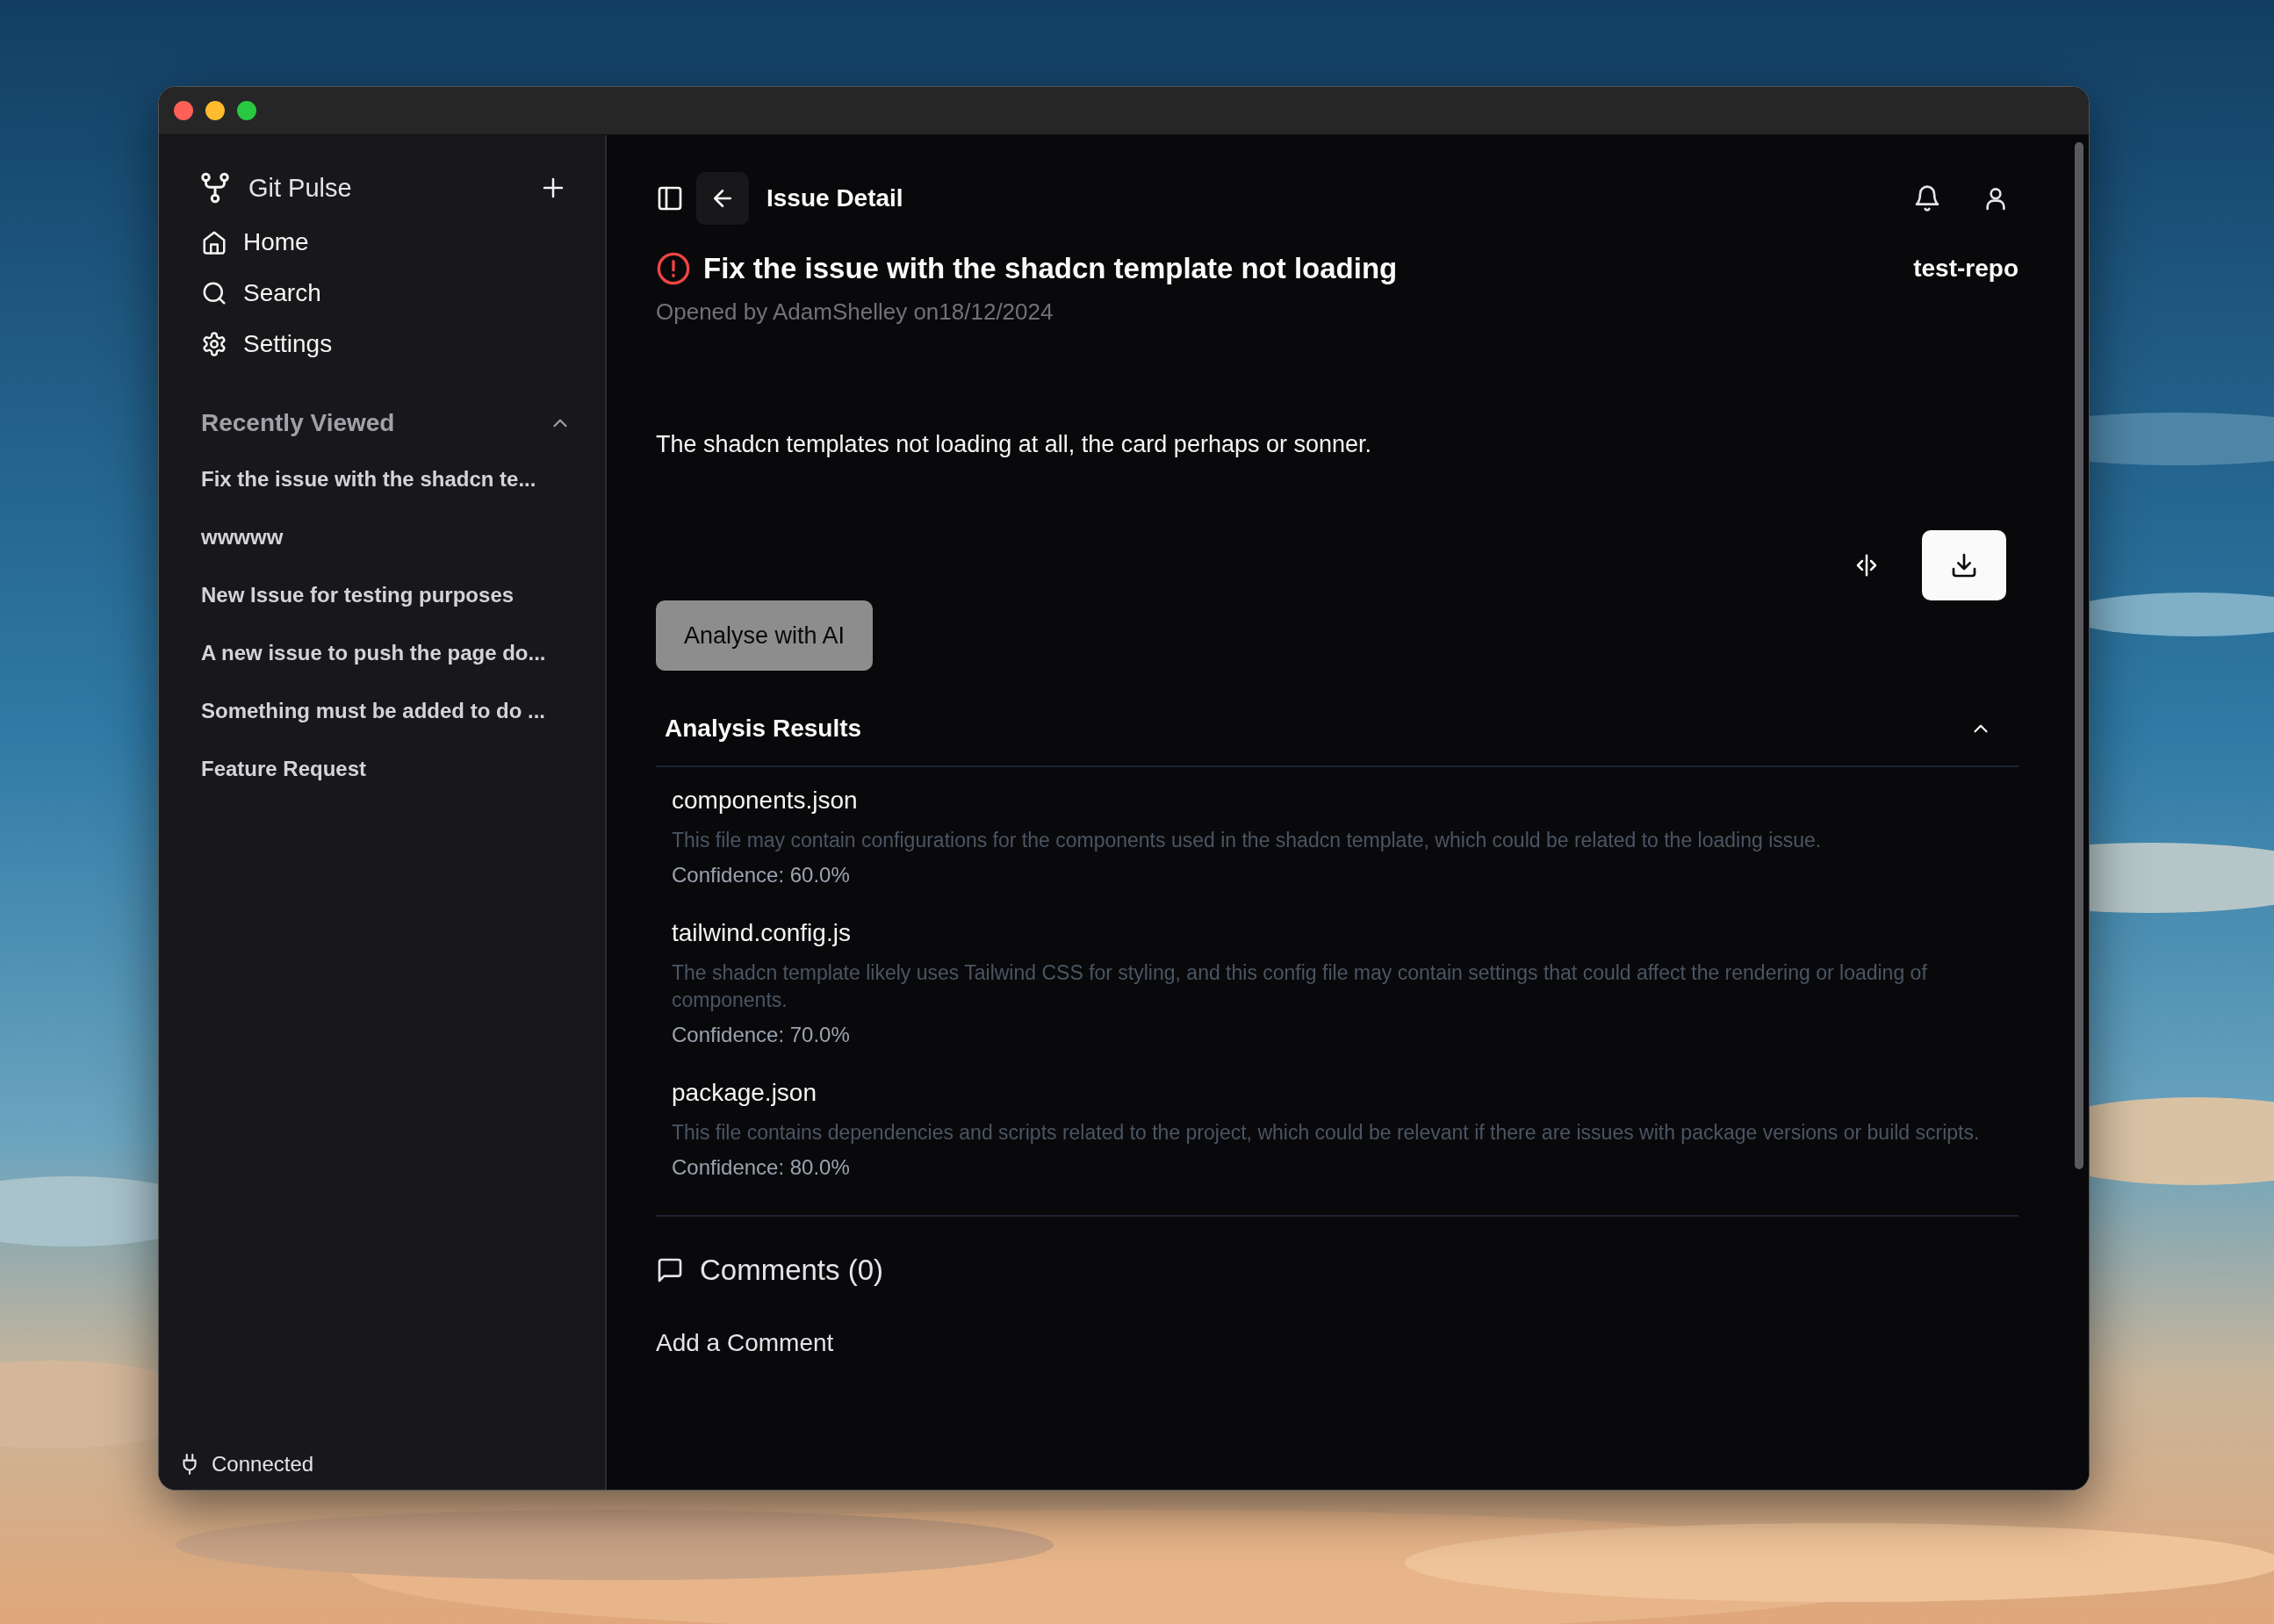 This screenshot has width=2274, height=1624. I want to click on file-name: components.json, so click(765, 801).